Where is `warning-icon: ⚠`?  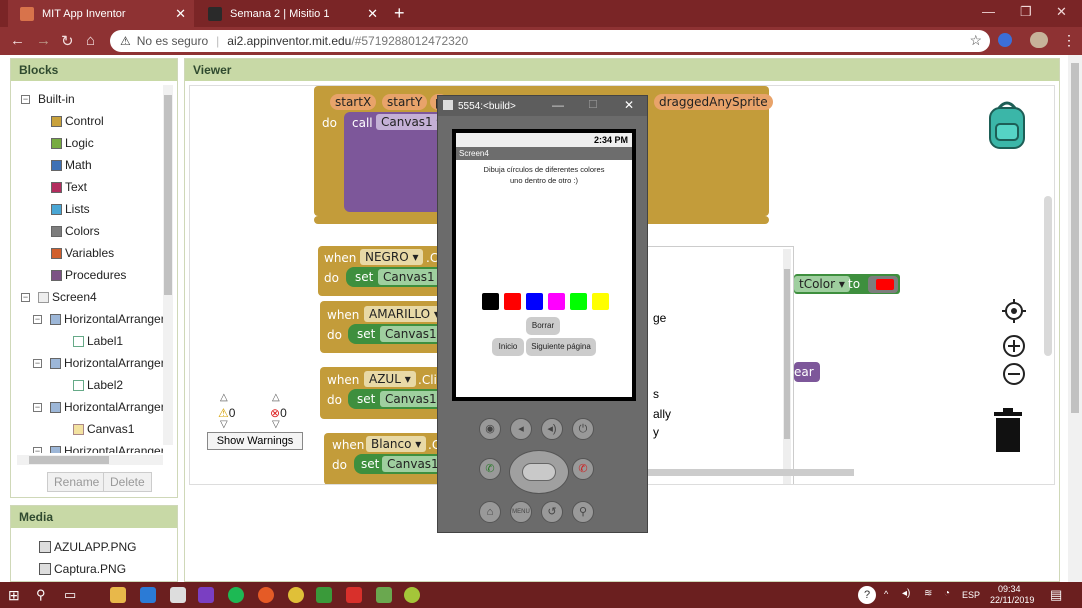
warning-icon: ⚠ is located at coordinates (125, 41).